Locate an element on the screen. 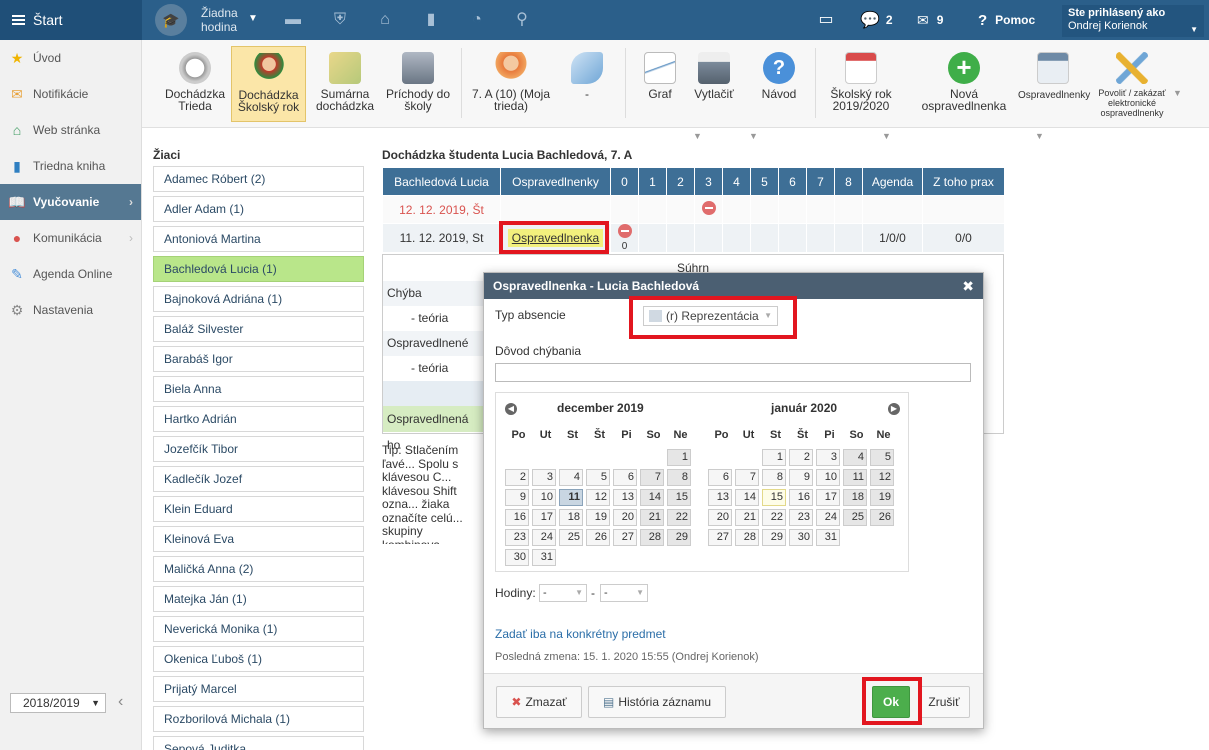 The image size is (1209, 750). delete-button: ✖ Zmazať is located at coordinates (539, 702).